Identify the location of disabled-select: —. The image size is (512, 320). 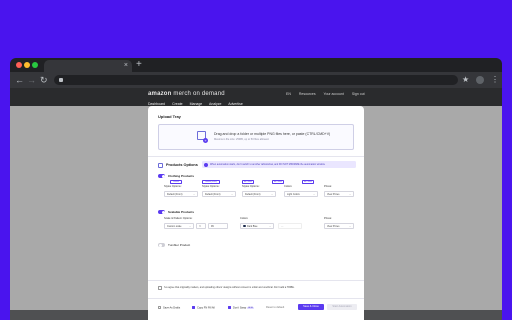
(290, 226).